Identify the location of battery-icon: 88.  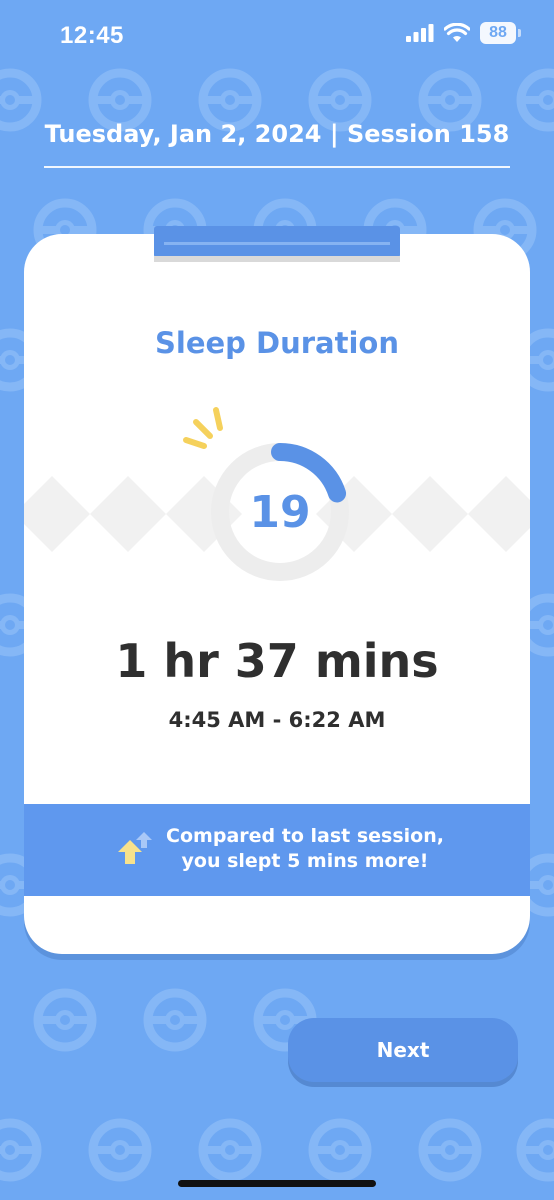
(500, 33).